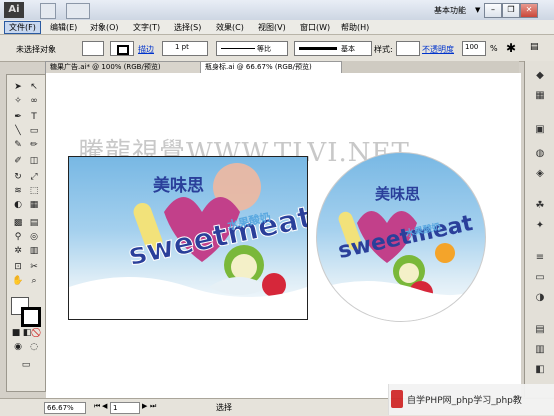  What do you see at coordinates (477, 10) in the screenshot?
I see `workspace-dropdown-icon: ▼` at bounding box center [477, 10].